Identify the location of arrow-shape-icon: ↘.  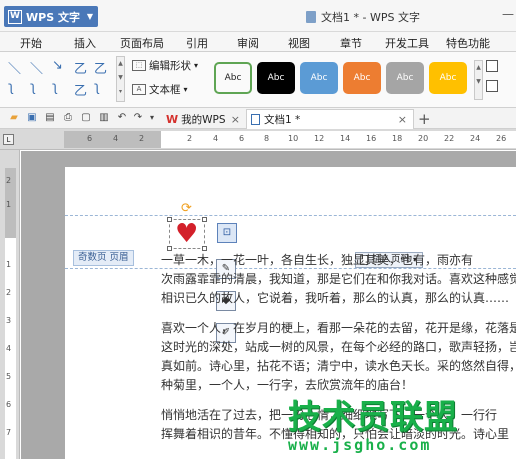
(57, 65).